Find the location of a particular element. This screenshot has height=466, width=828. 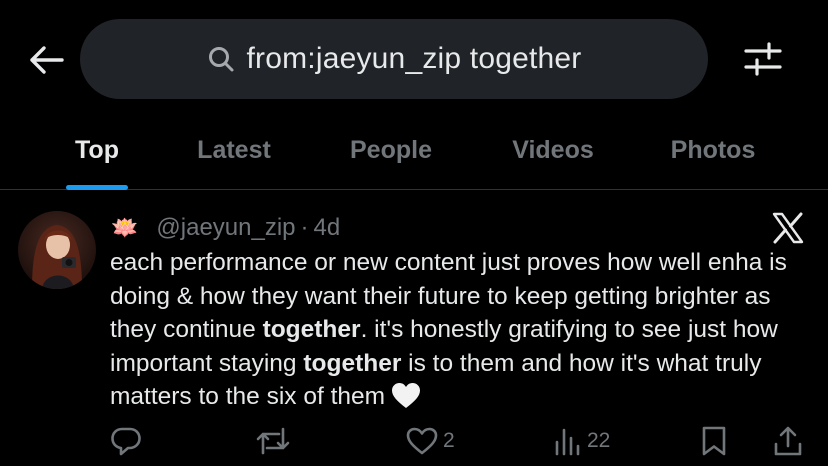

back-arrow-icon is located at coordinates (47, 60).